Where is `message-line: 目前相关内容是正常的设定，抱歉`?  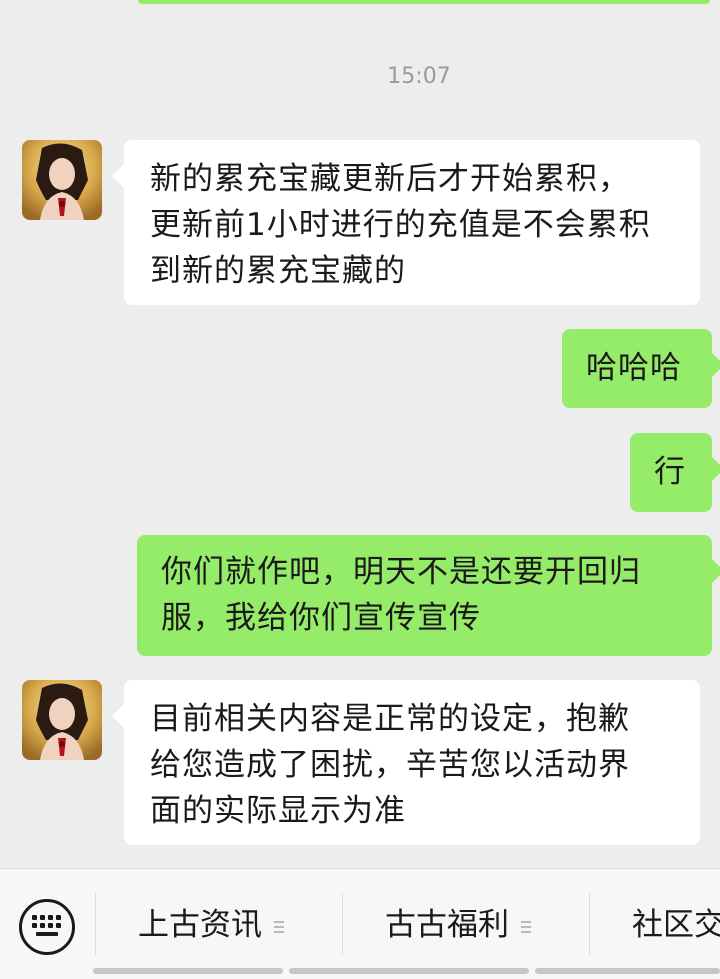
message-line: 目前相关内容是正常的设定，抱歉 is located at coordinates (390, 719).